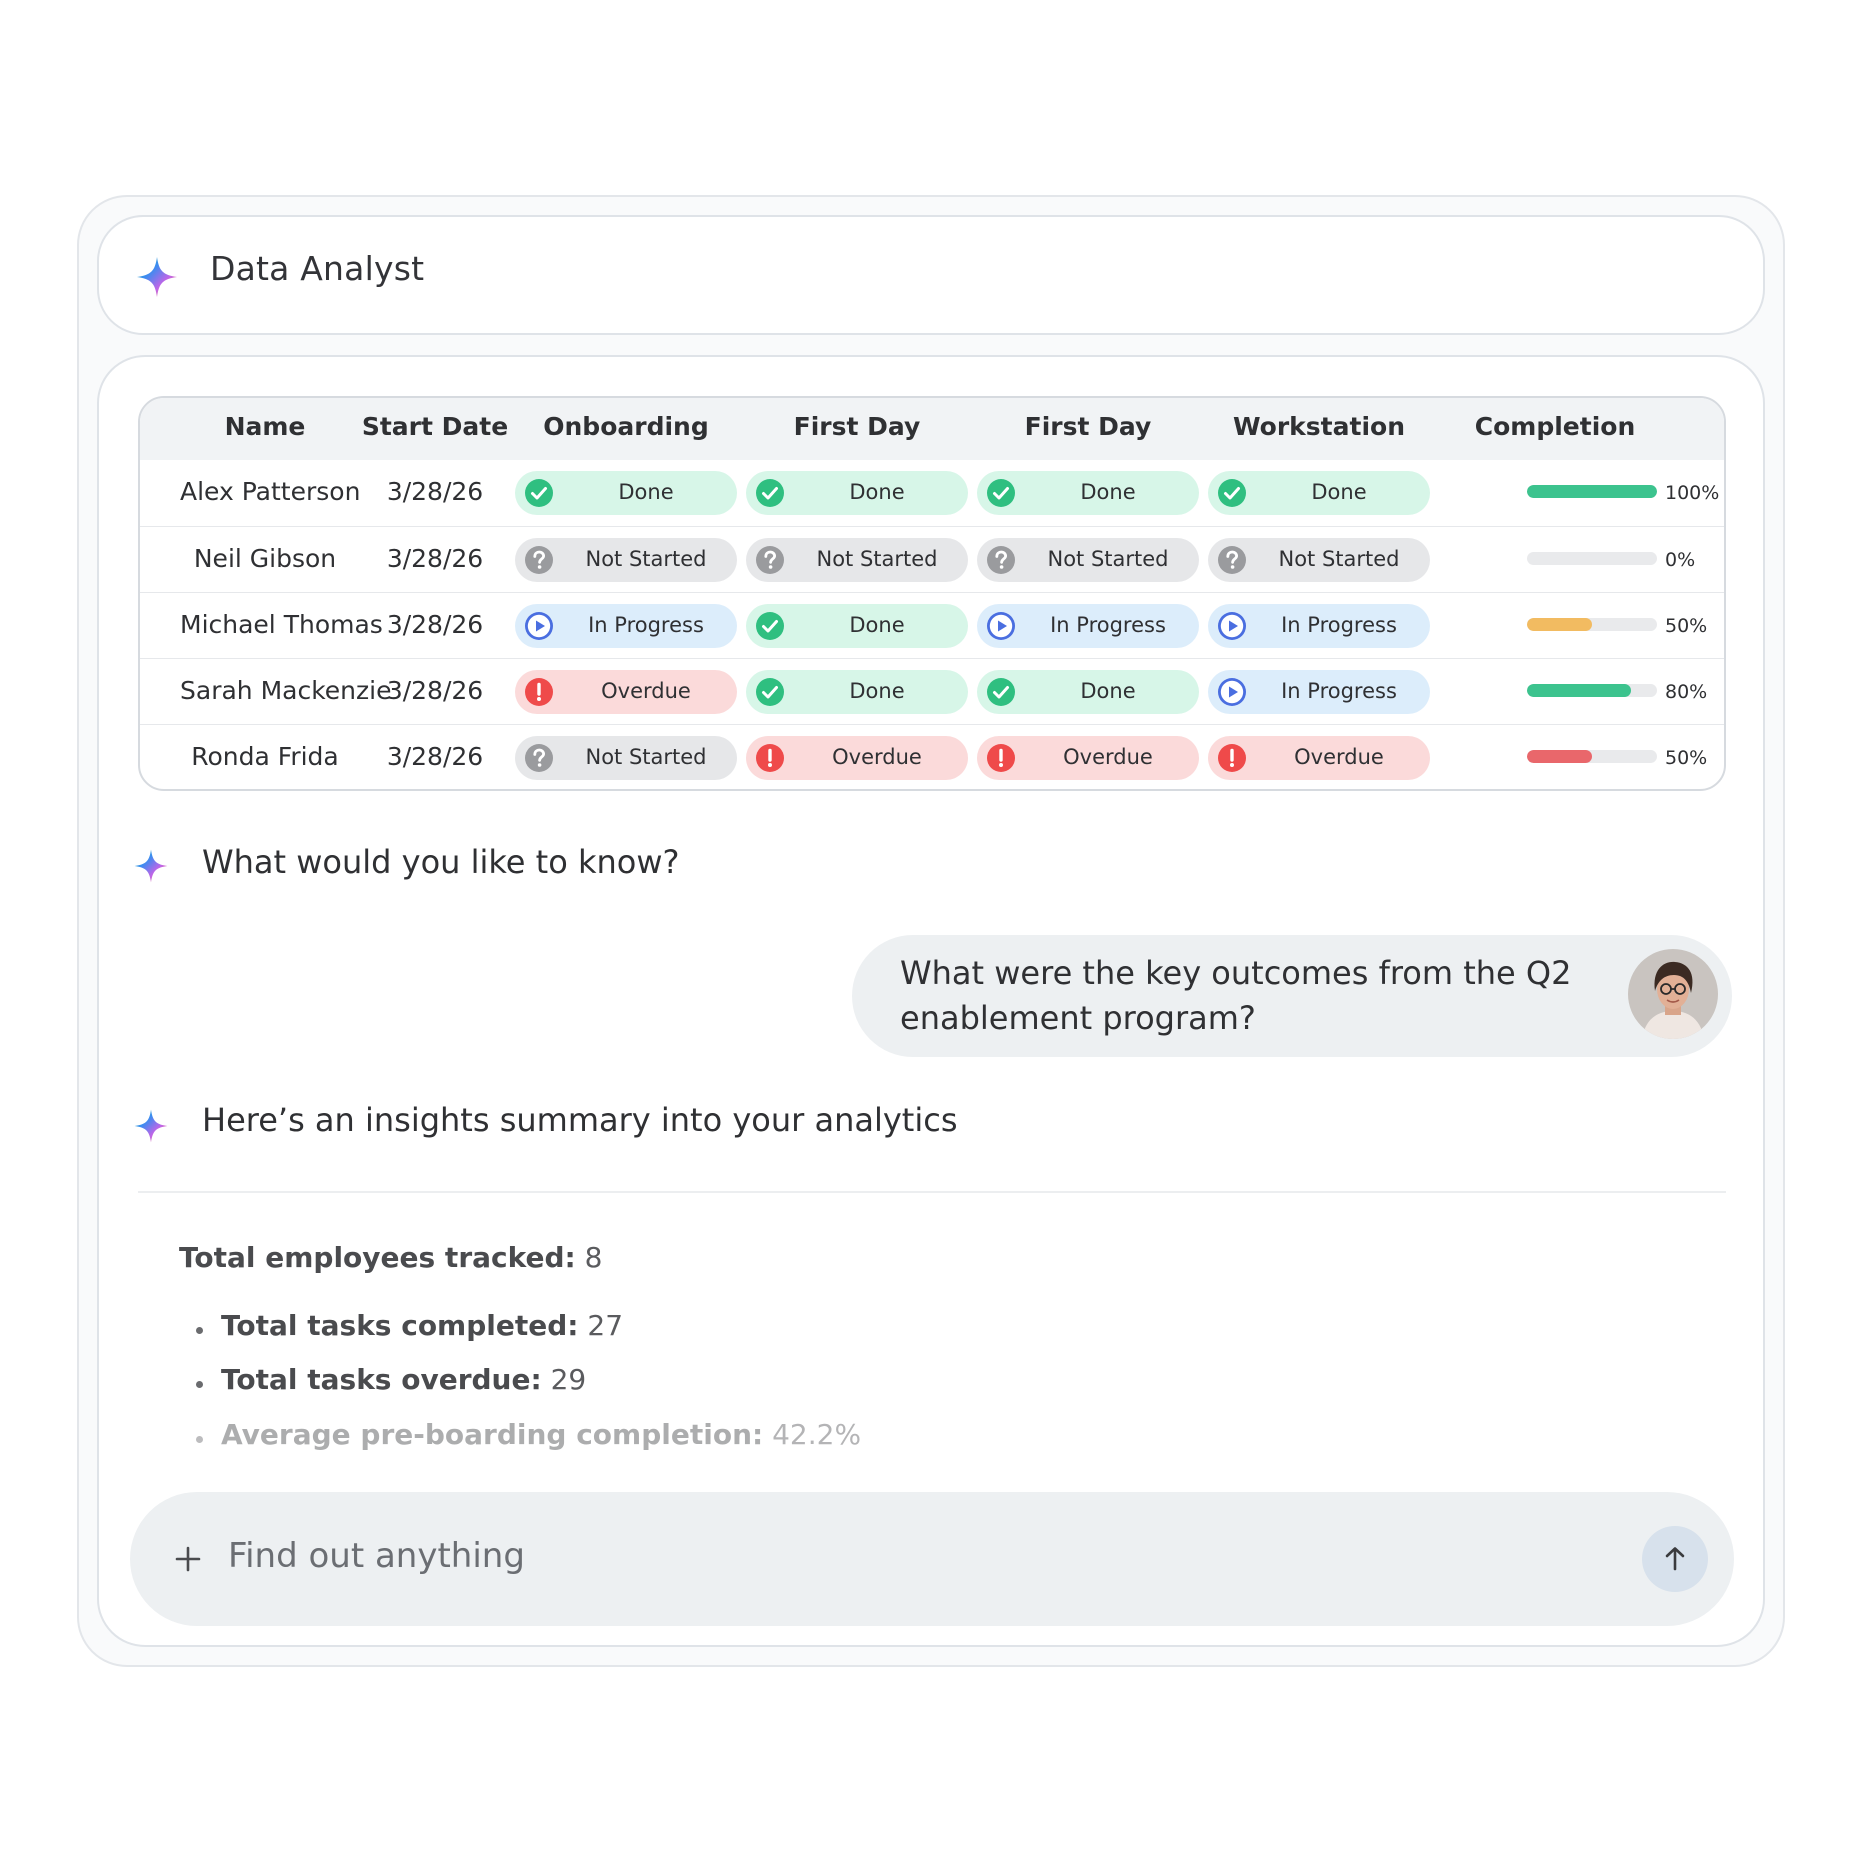 The width and height of the screenshot is (1852, 1852). What do you see at coordinates (1673, 994) in the screenshot?
I see `avatar` at bounding box center [1673, 994].